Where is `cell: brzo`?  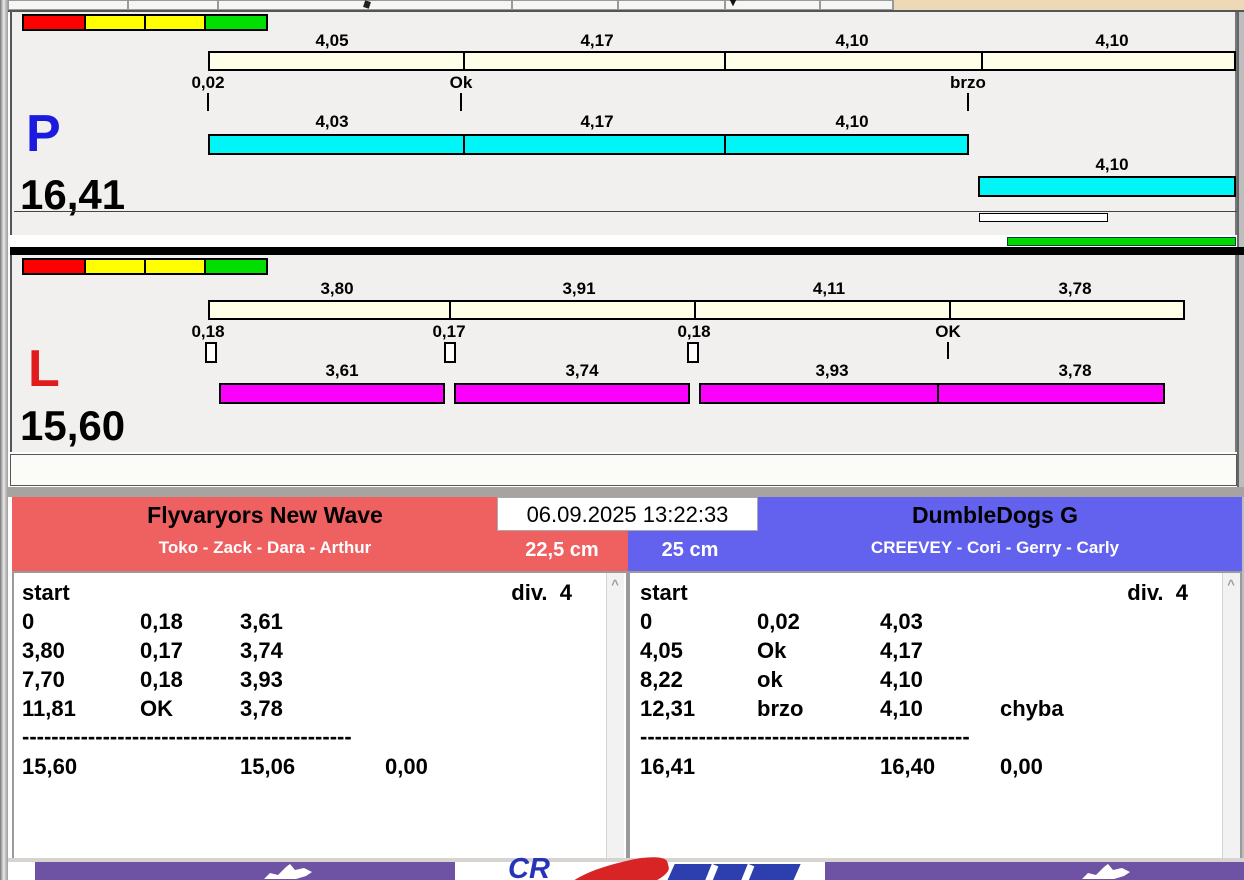
cell: brzo is located at coordinates (780, 708).